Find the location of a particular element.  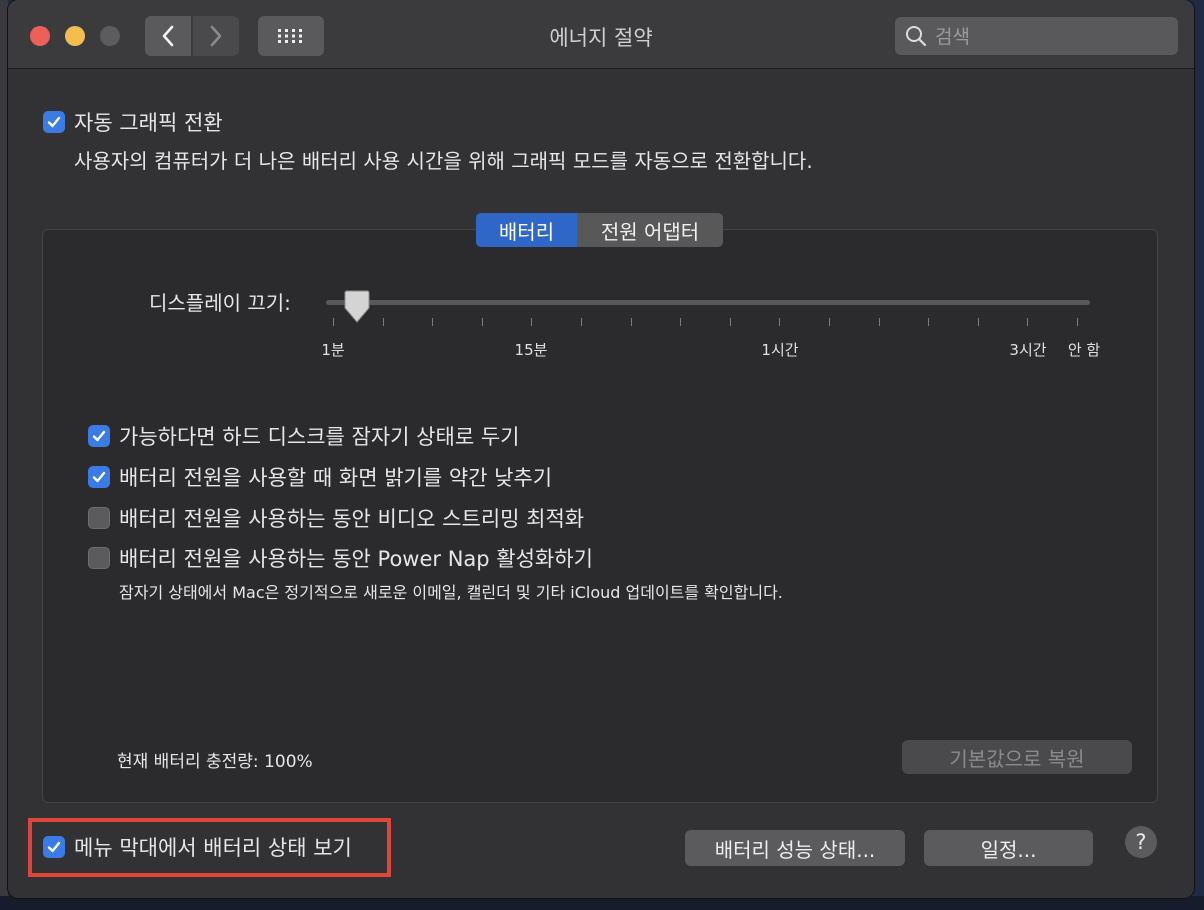

slider-thumb is located at coordinates (357, 307).